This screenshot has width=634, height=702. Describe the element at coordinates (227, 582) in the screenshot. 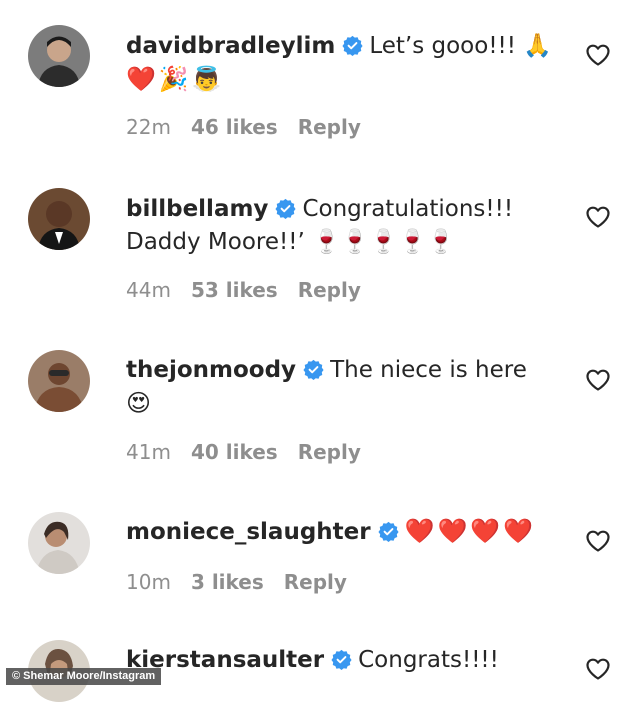

I see `comment-likes: 3 likes` at that location.